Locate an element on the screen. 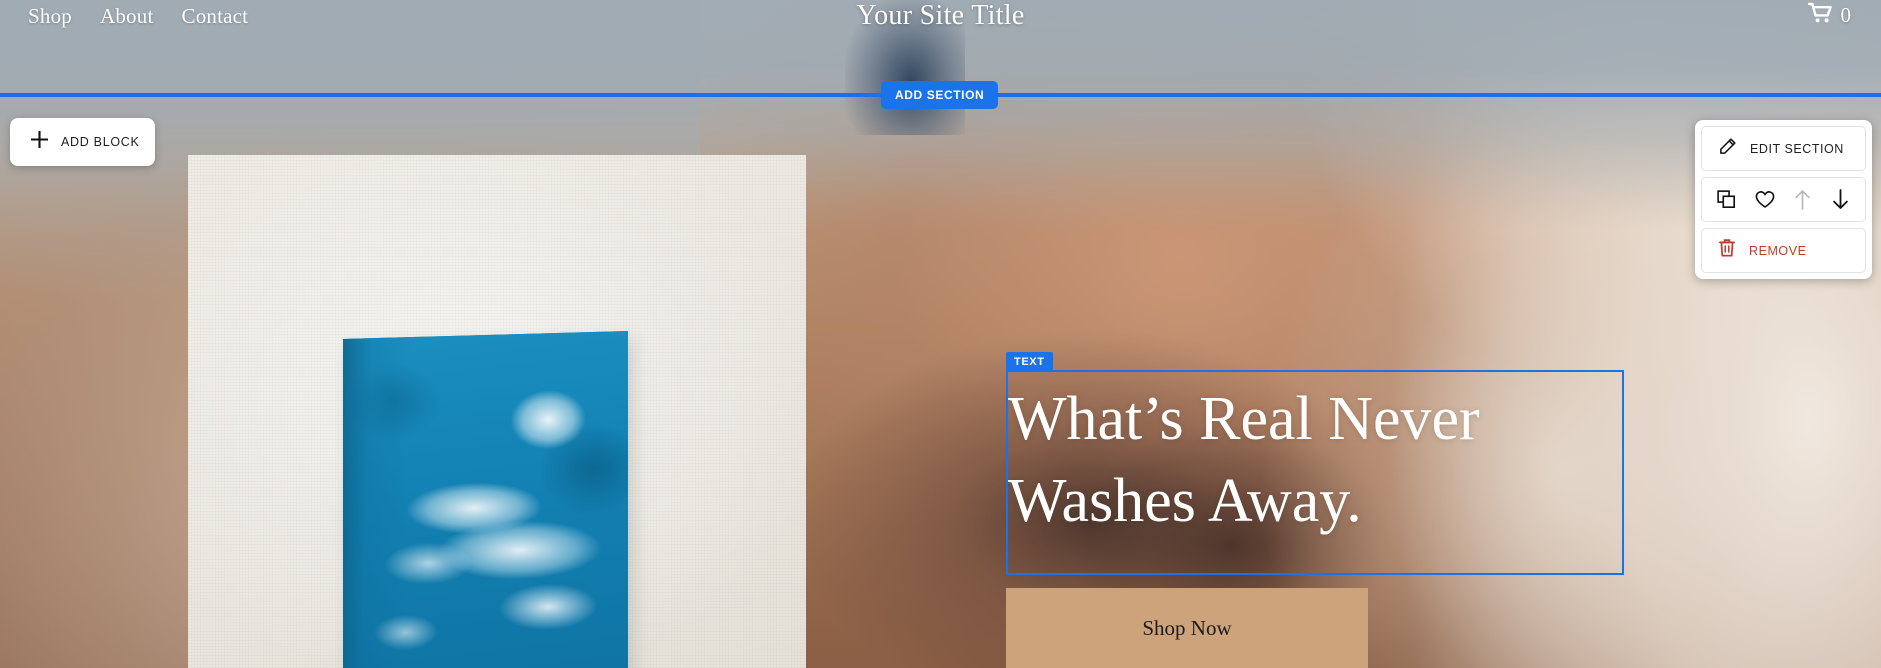 This screenshot has height=668, width=1881. section-toolbar-panel: EDIT SECTION REMOVE is located at coordinates (1783, 199).